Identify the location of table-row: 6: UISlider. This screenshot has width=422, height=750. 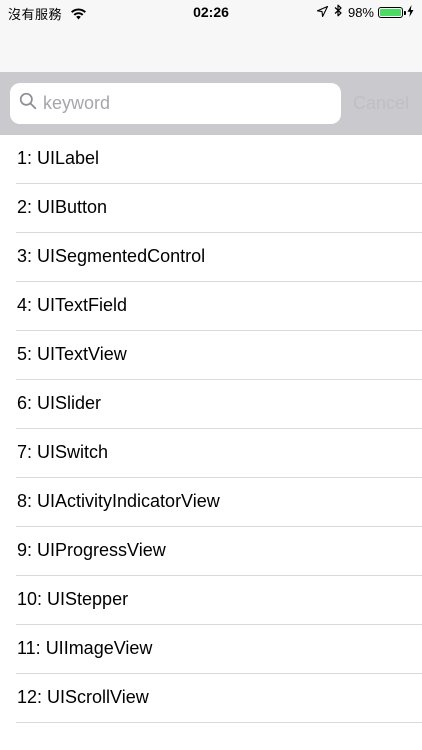
(211, 404).